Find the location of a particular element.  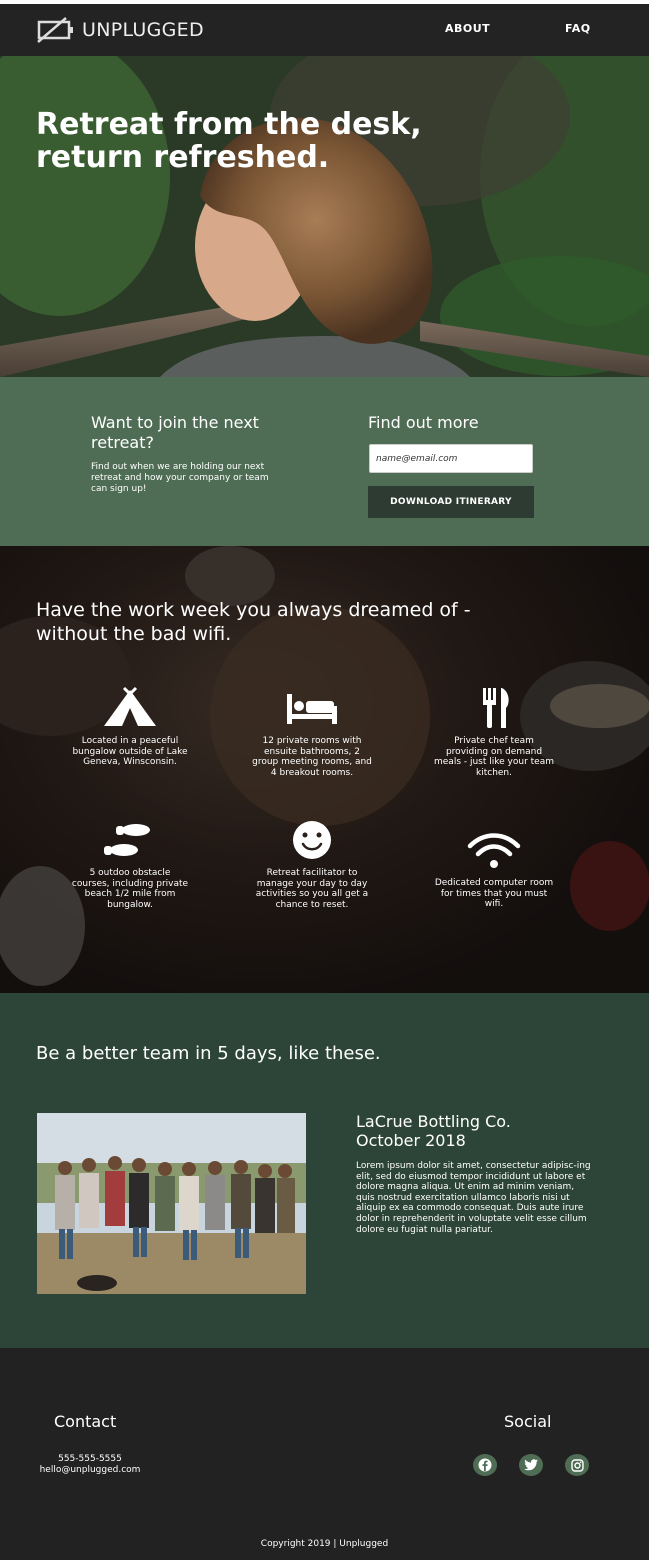

brand-logo: UNPLUGGED is located at coordinates (120, 30).